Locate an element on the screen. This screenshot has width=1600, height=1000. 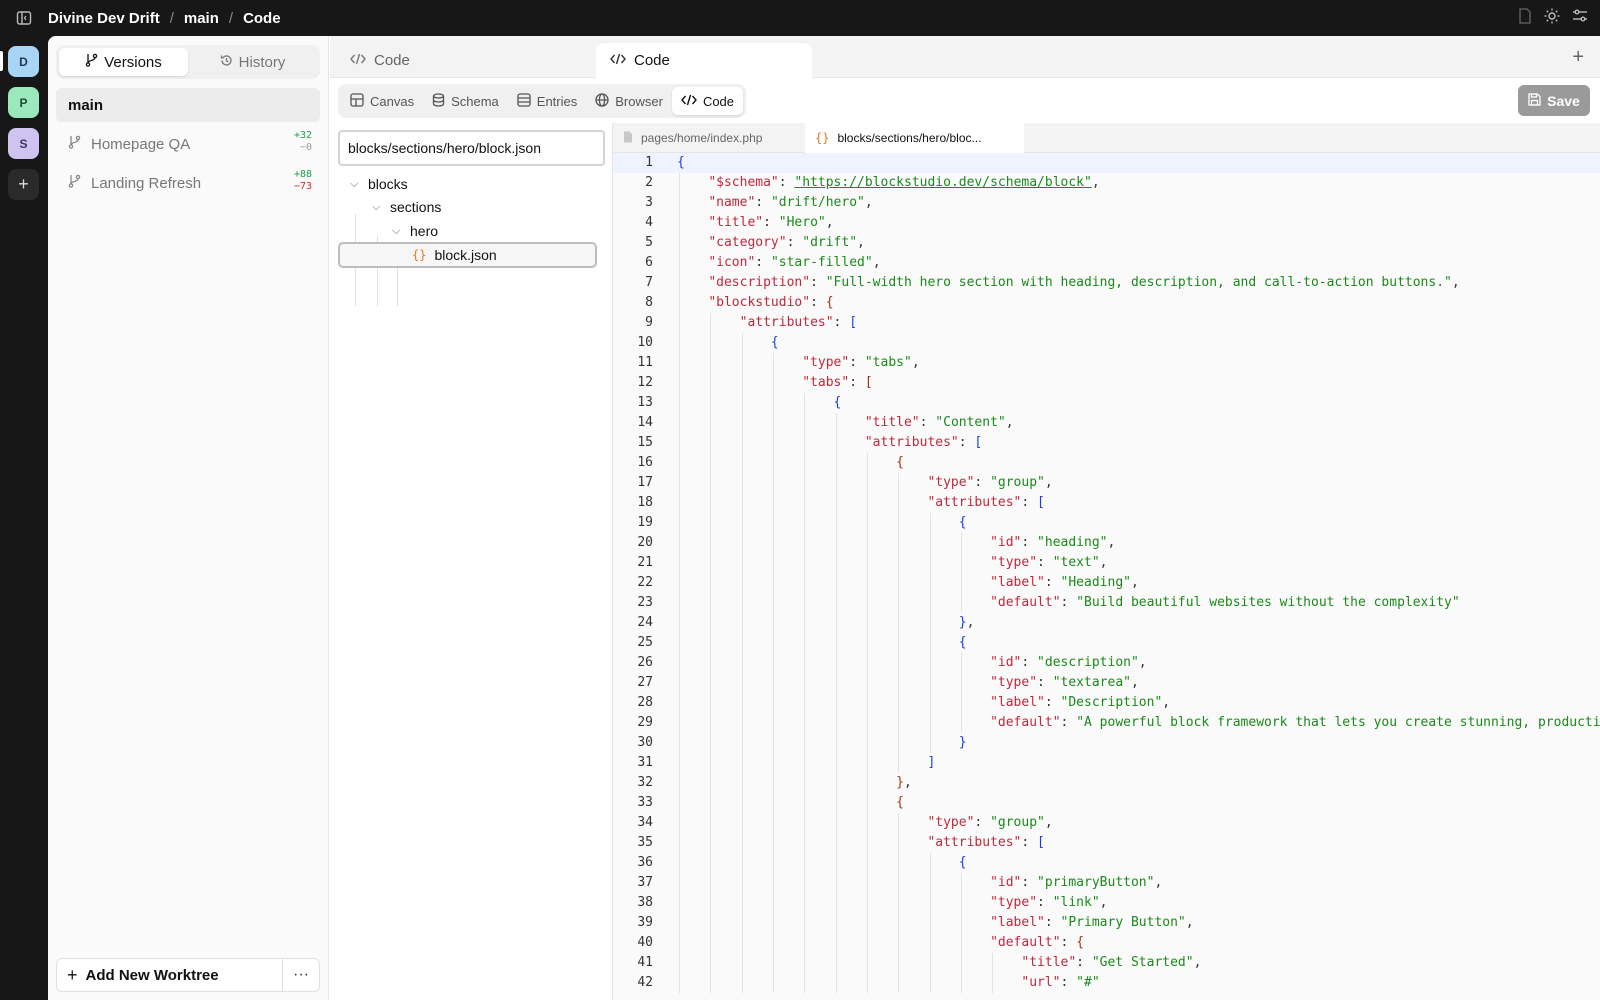
code-line: 28 "label": "Description", is located at coordinates (1106, 703).